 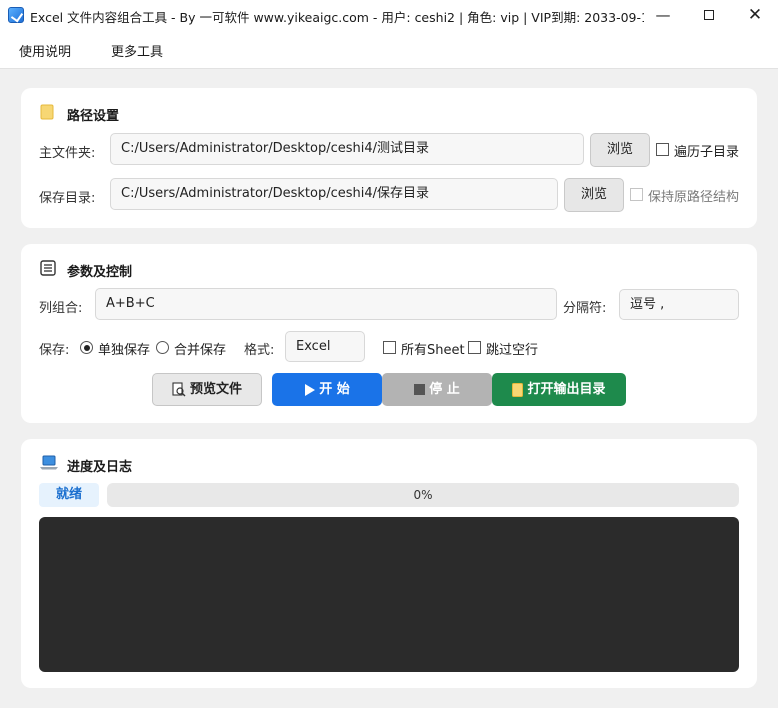 What do you see at coordinates (48, 268) in the screenshot?
I see `list-document-icon` at bounding box center [48, 268].